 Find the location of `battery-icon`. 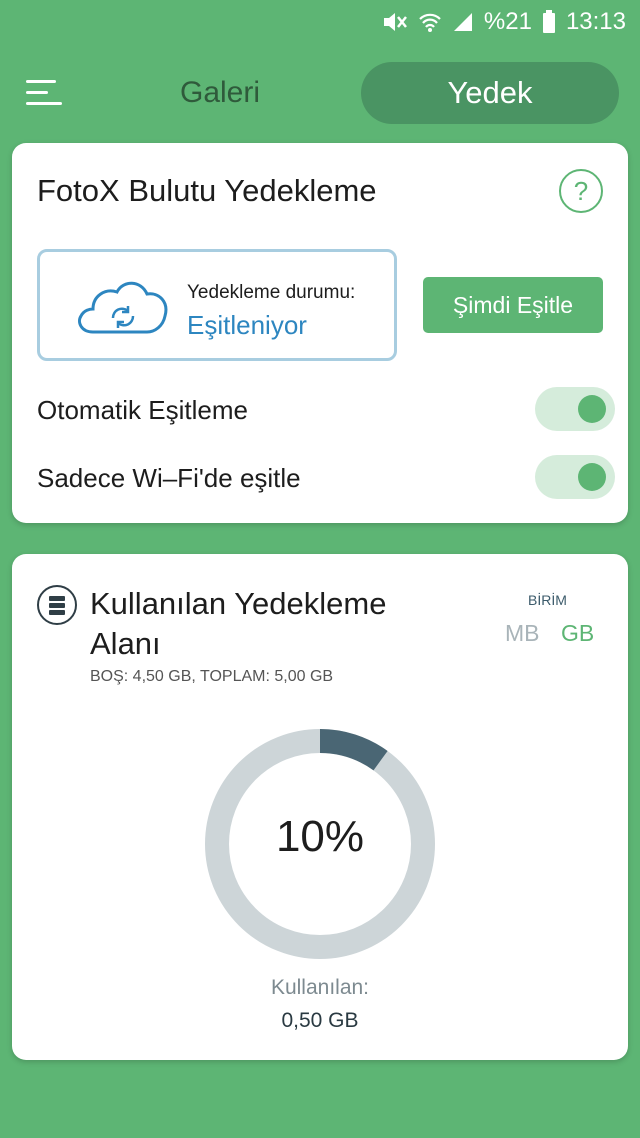

battery-icon is located at coordinates (549, 22).